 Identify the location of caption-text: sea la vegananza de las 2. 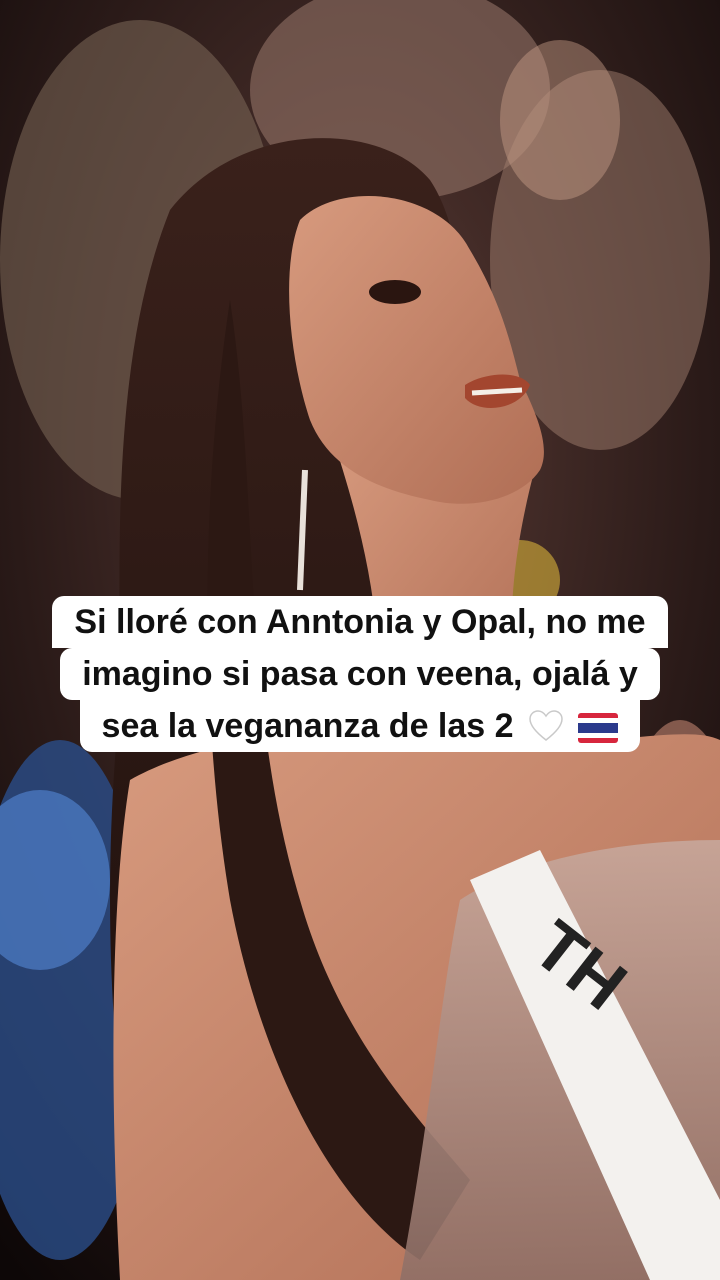
(307, 726).